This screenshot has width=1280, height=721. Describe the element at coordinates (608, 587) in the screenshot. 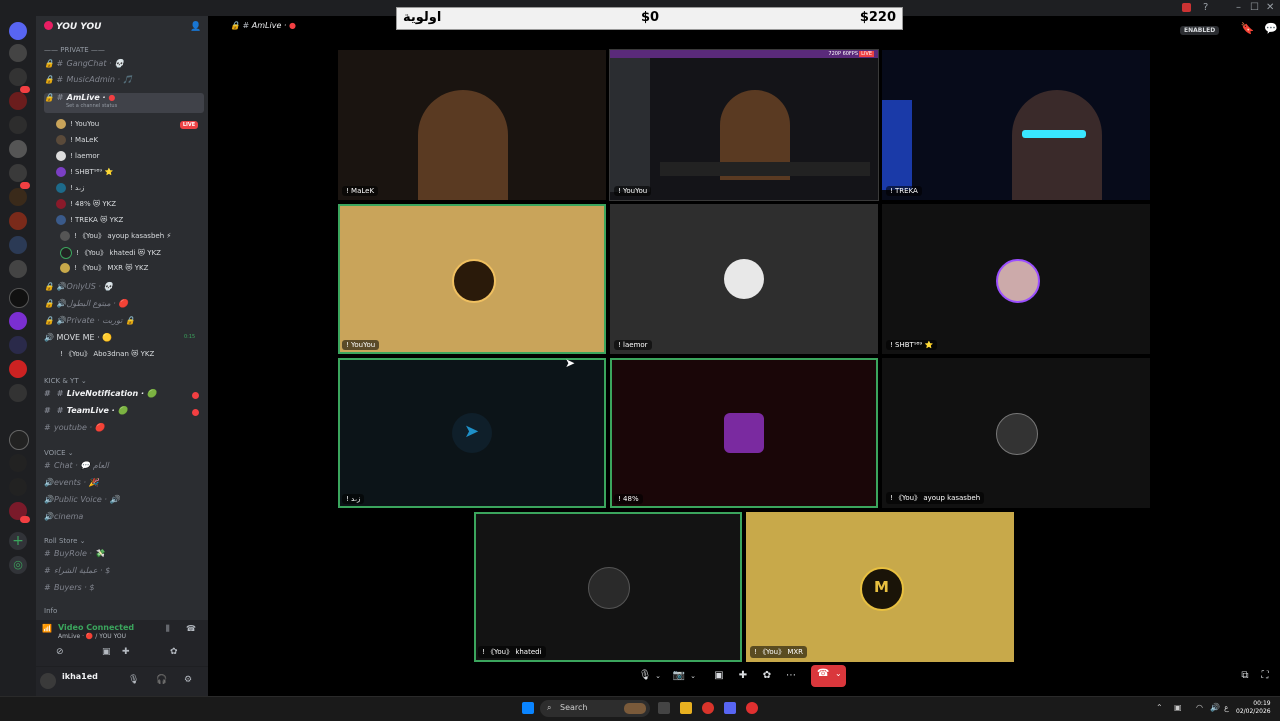

I see `video-tile: ! 《You》 khatedi` at that location.